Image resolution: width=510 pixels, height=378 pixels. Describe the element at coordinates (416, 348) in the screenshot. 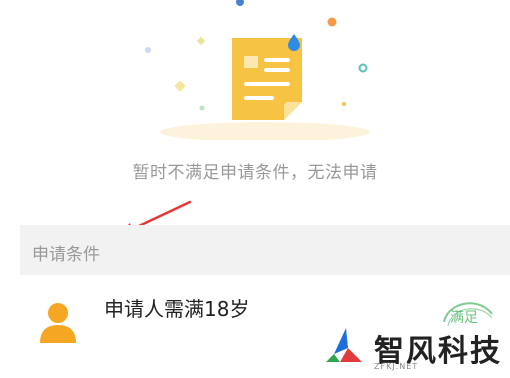

I see `watermark-logo: 智风科技 ZFKJ.NET` at that location.